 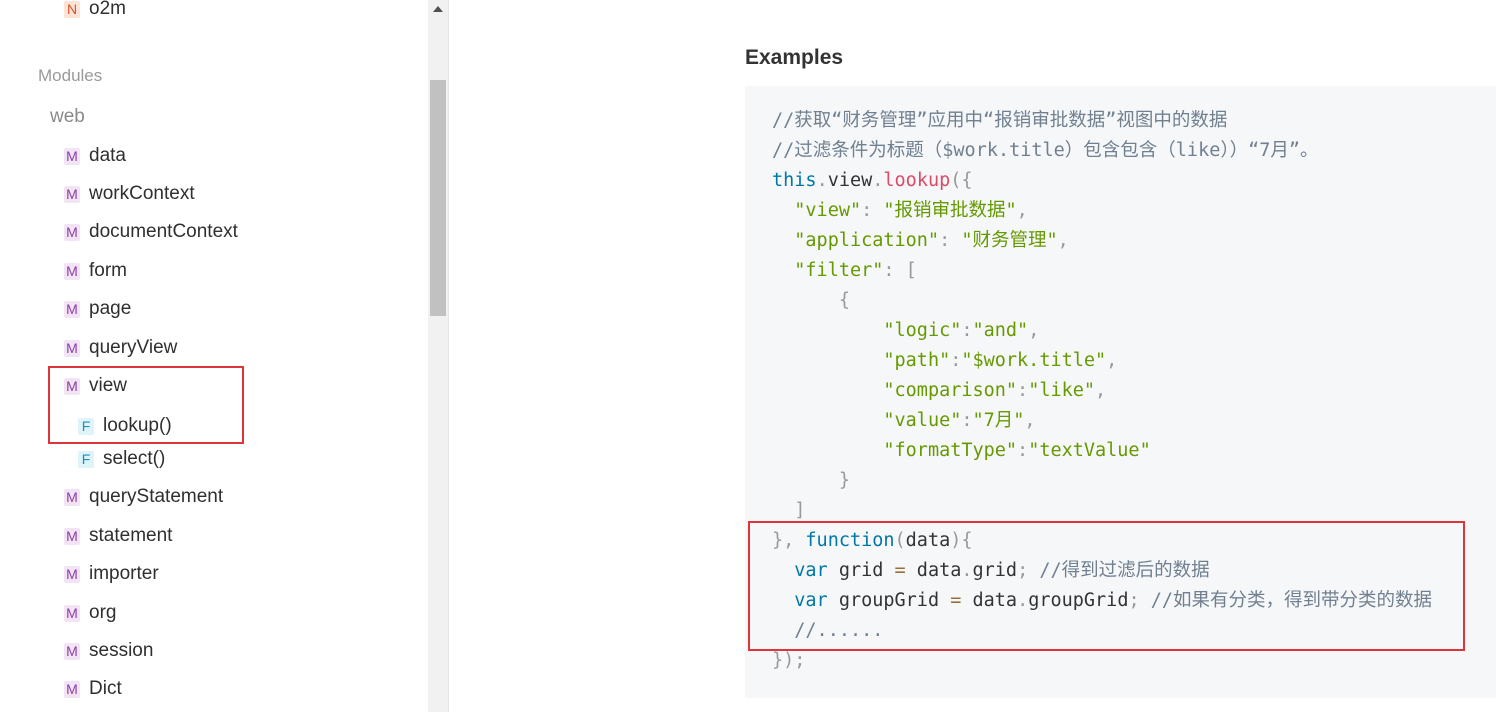 I want to click on sidebar-item-view: Mview, so click(x=95, y=386).